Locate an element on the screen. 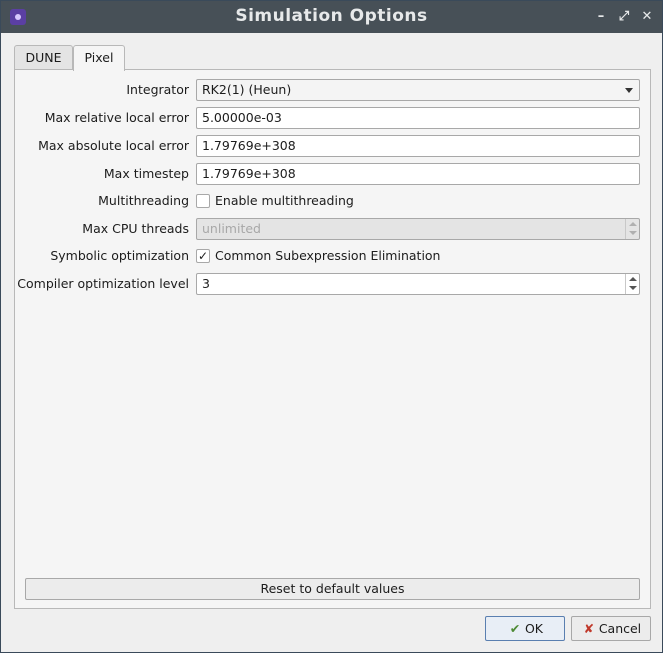  max-abs-error-label: Max absolute local error is located at coordinates (113, 145).